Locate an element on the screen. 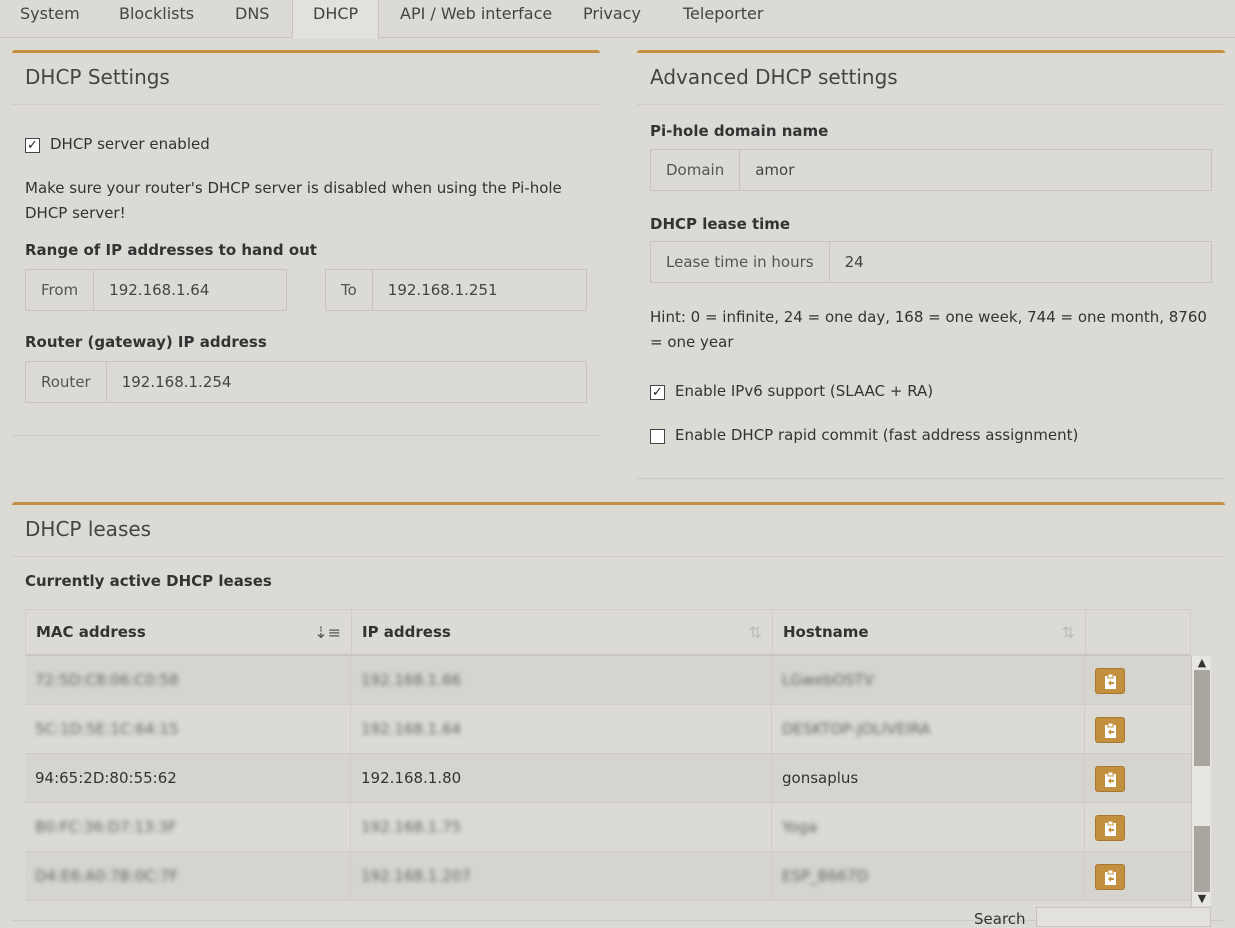 The image size is (1235, 928). cell-ip: 192.168.1.75 is located at coordinates (561, 827).